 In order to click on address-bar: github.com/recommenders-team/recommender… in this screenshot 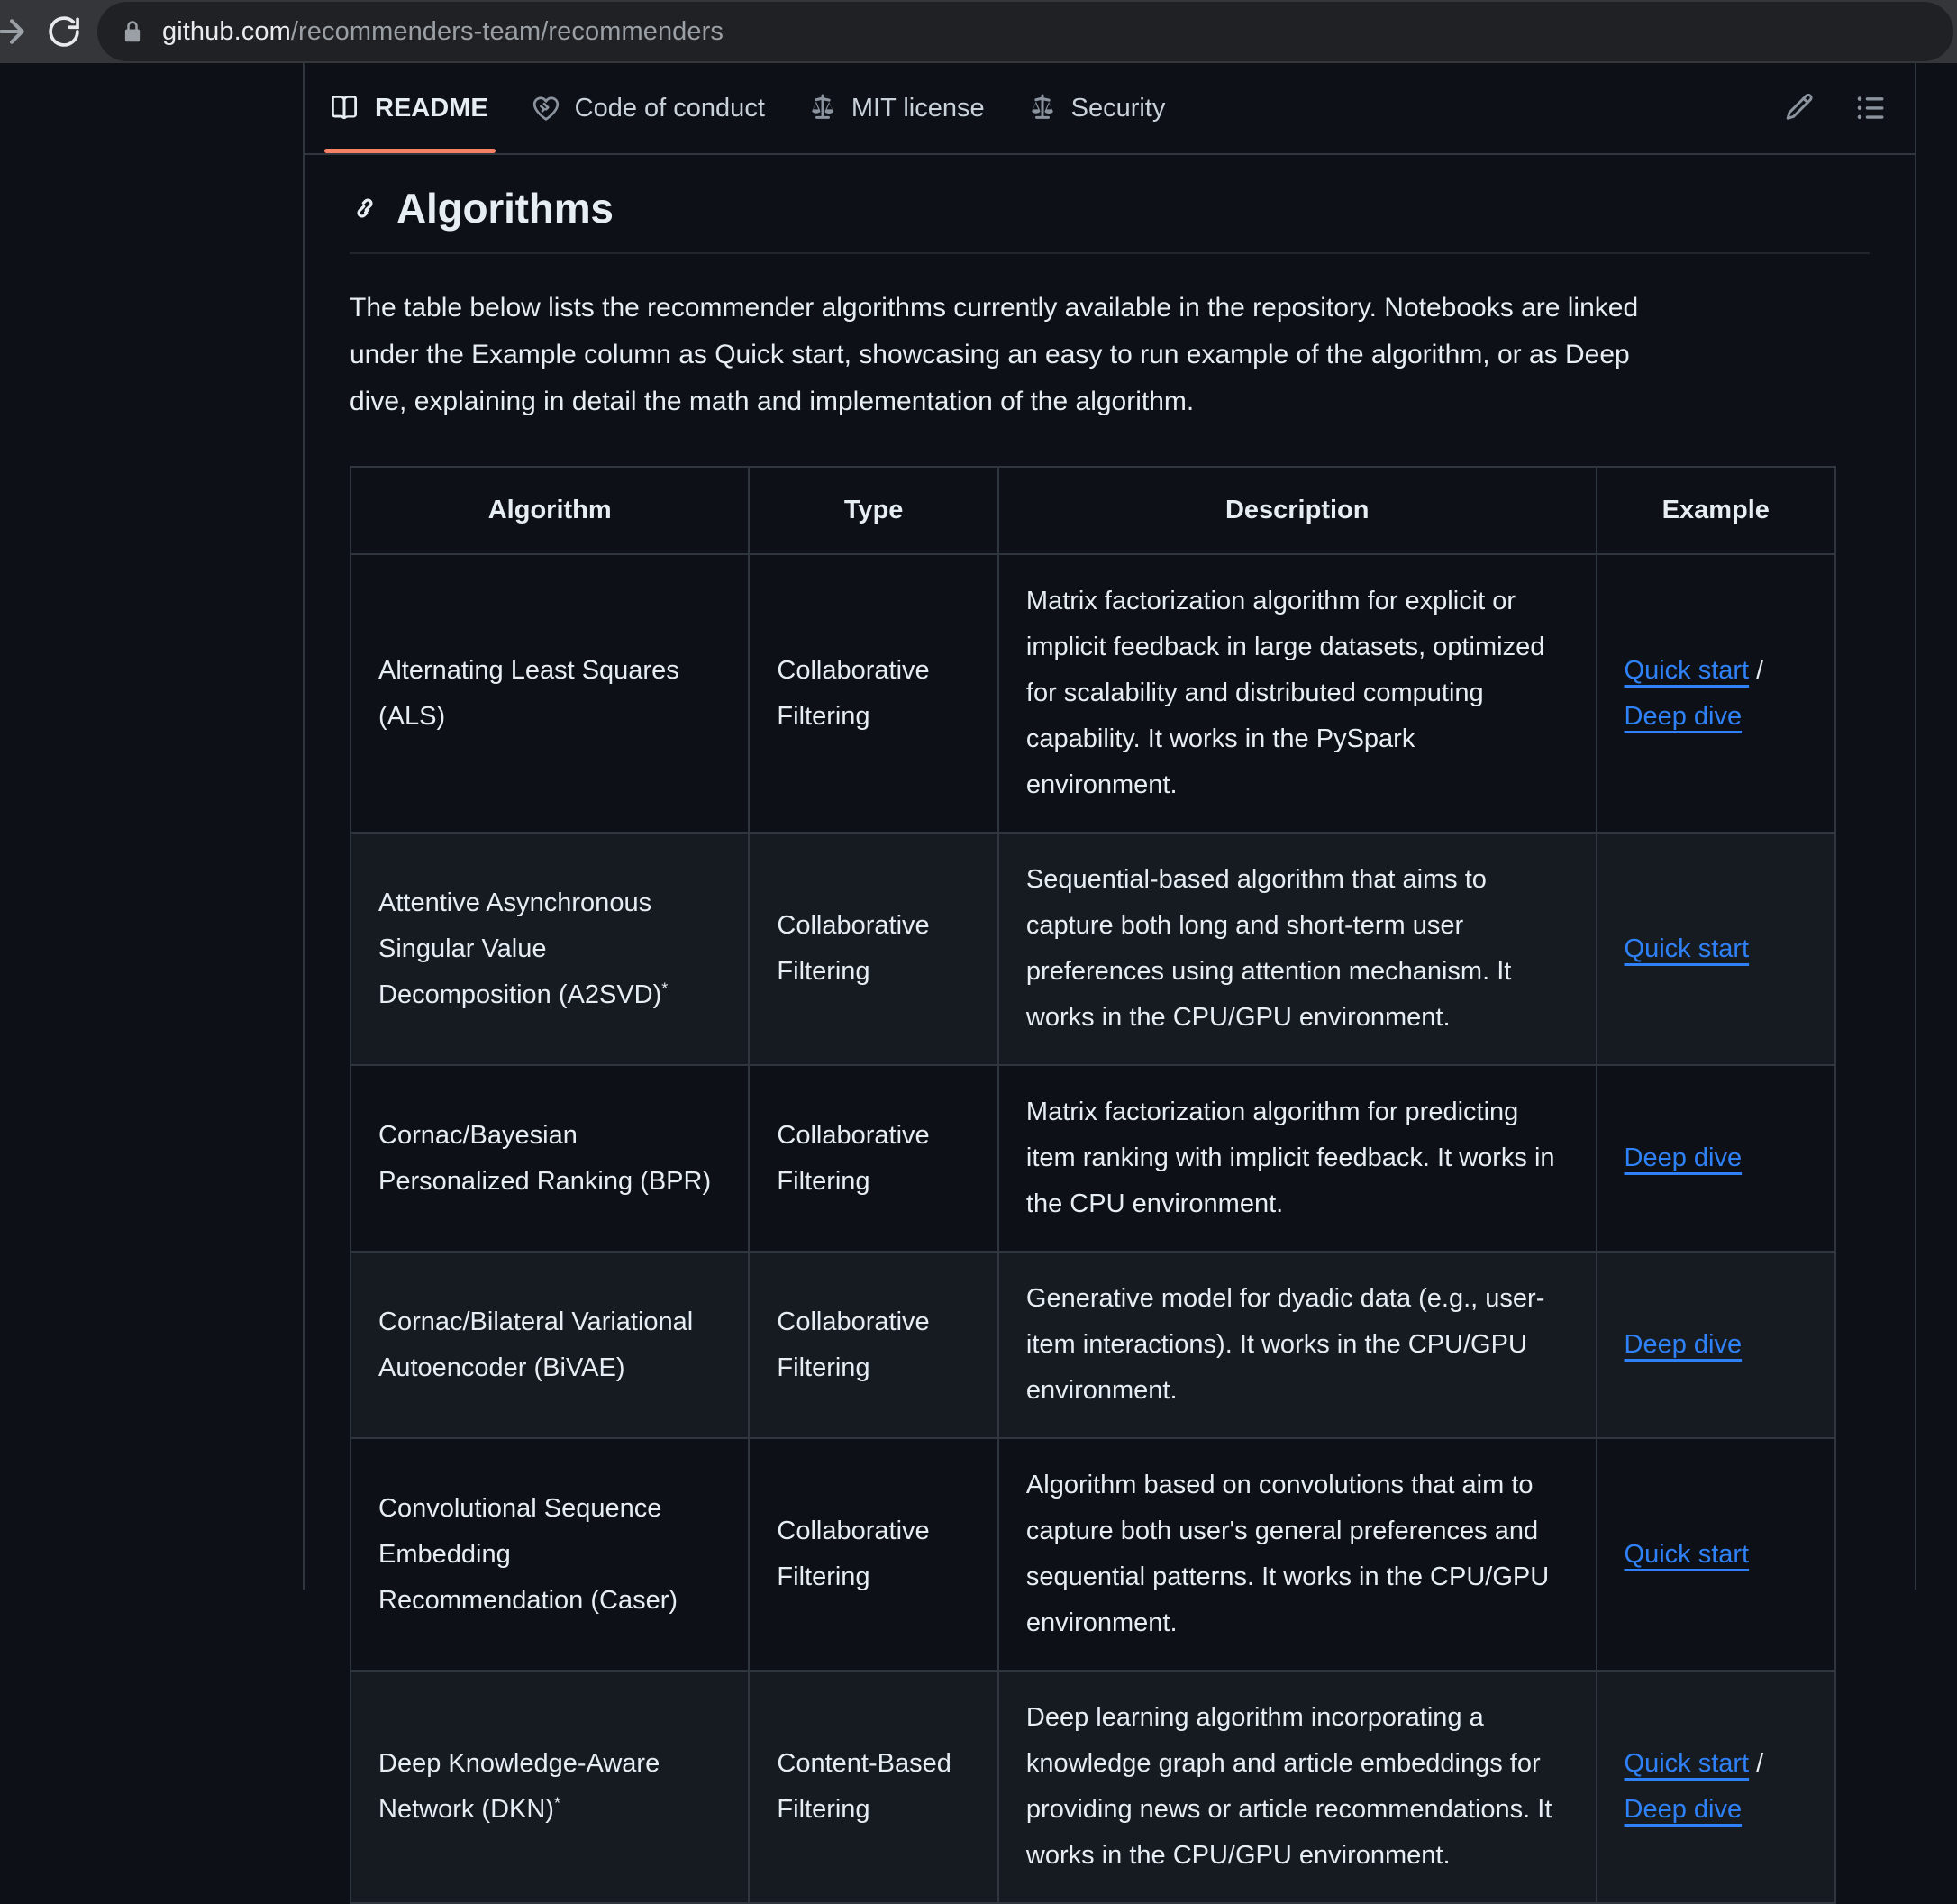, I will do `click(1025, 31)`.